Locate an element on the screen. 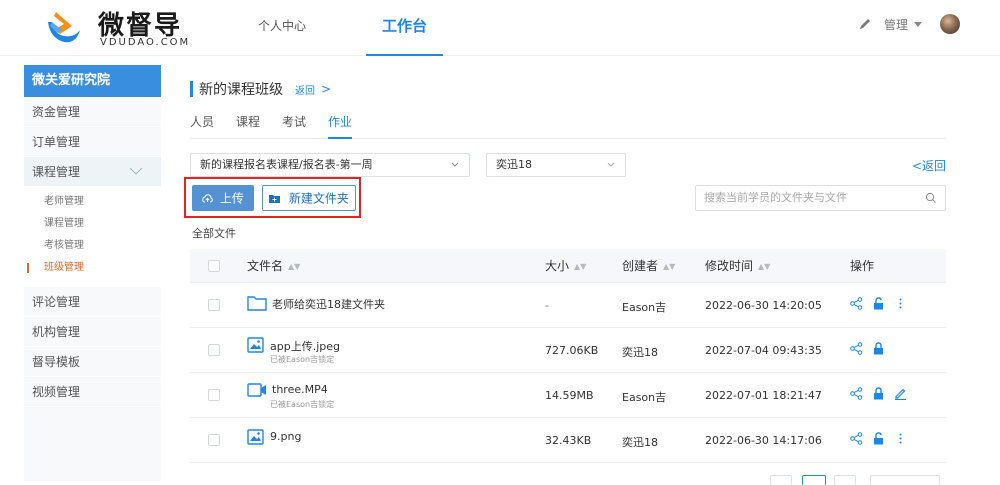 The width and height of the screenshot is (1000, 485). select-all-checkbox is located at coordinates (214, 266).